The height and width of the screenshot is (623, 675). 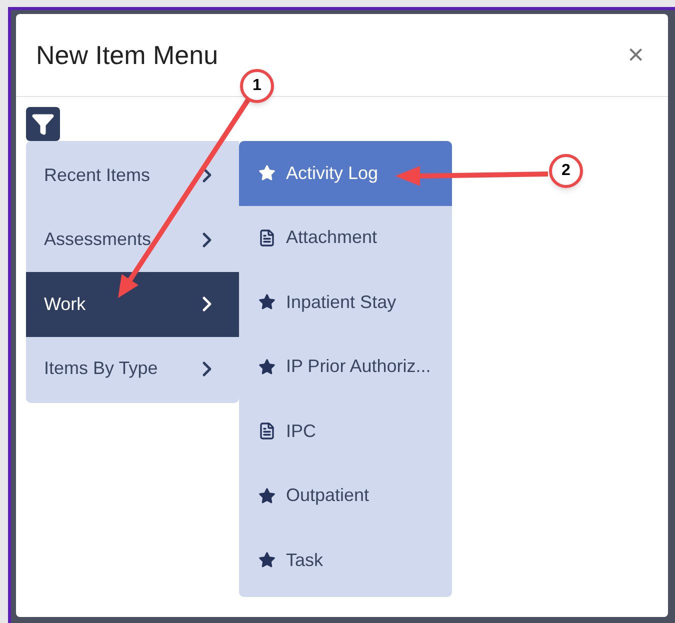 I want to click on menu-item: Assessments, so click(x=132, y=240).